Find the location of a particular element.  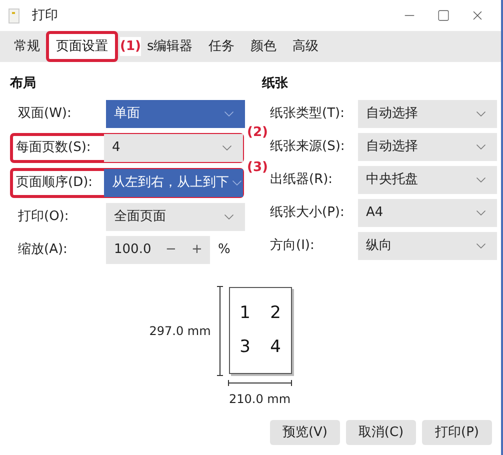

increment-button: + is located at coordinates (197, 250).